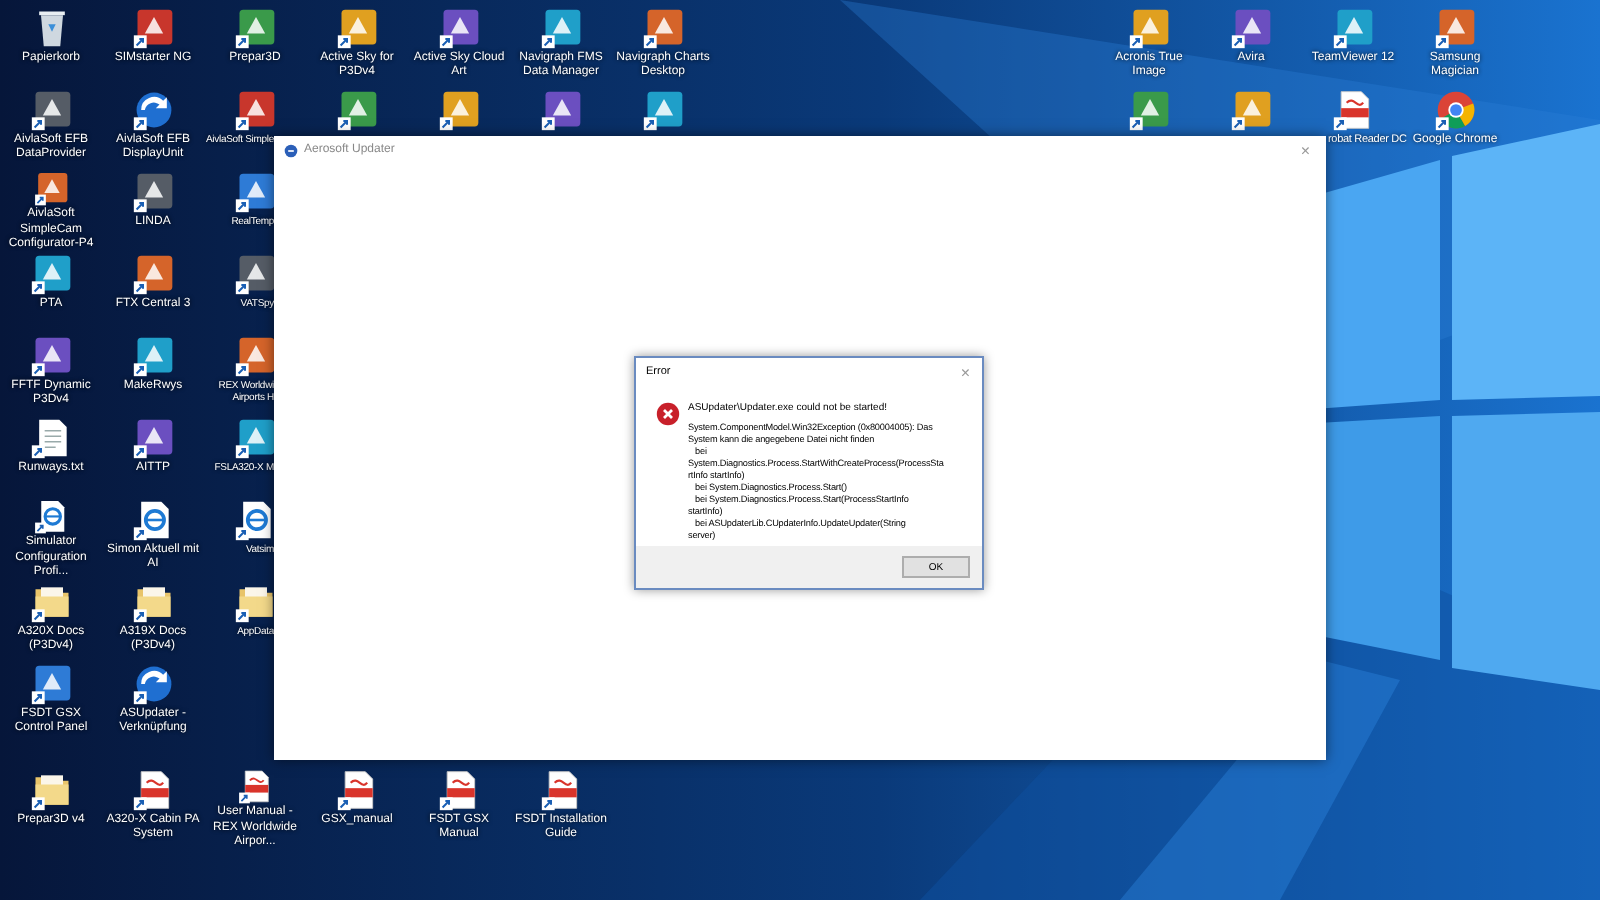 This screenshot has height=900, width=1600. Describe the element at coordinates (51, 438) in the screenshot. I see `text-file-icon` at that location.